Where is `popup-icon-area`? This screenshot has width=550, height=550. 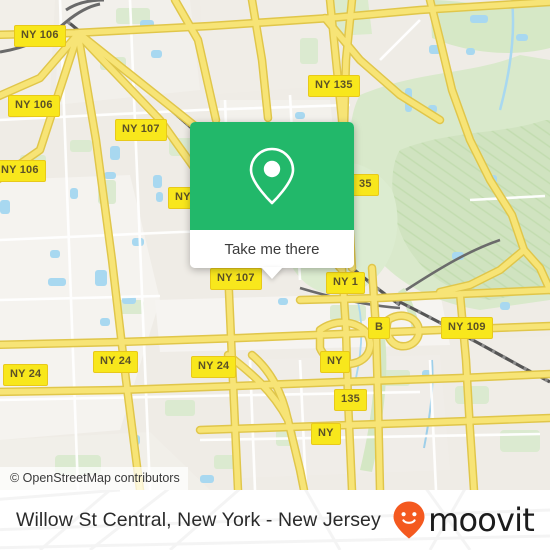
popup-icon-area is located at coordinates (272, 176).